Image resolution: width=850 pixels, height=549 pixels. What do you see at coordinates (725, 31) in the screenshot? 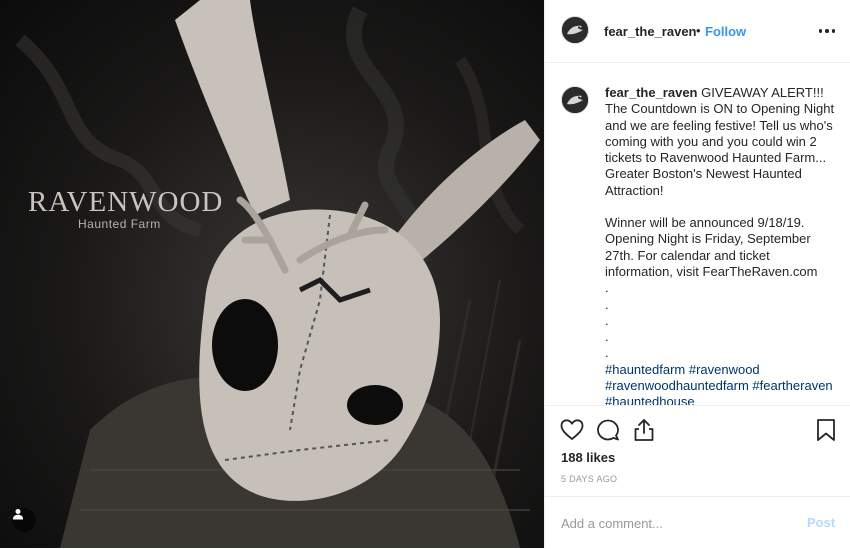
I see `follow-button: Follow` at bounding box center [725, 31].